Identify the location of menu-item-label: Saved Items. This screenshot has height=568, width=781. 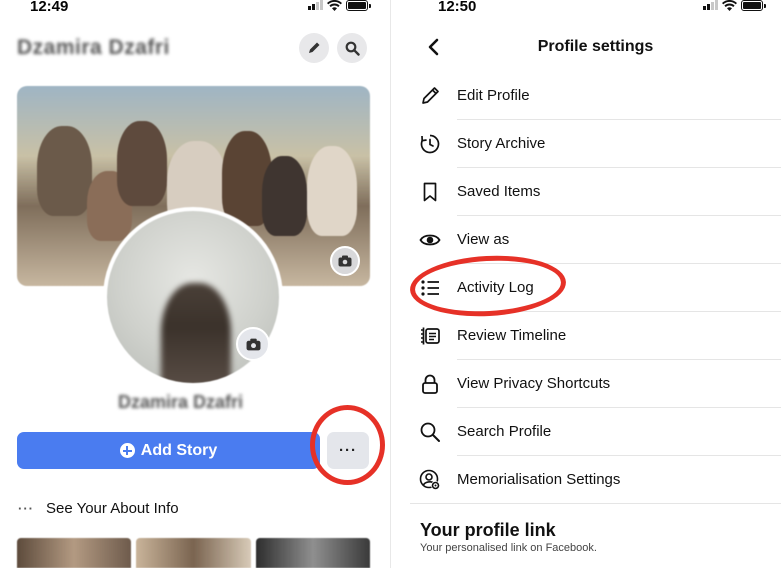
(499, 191).